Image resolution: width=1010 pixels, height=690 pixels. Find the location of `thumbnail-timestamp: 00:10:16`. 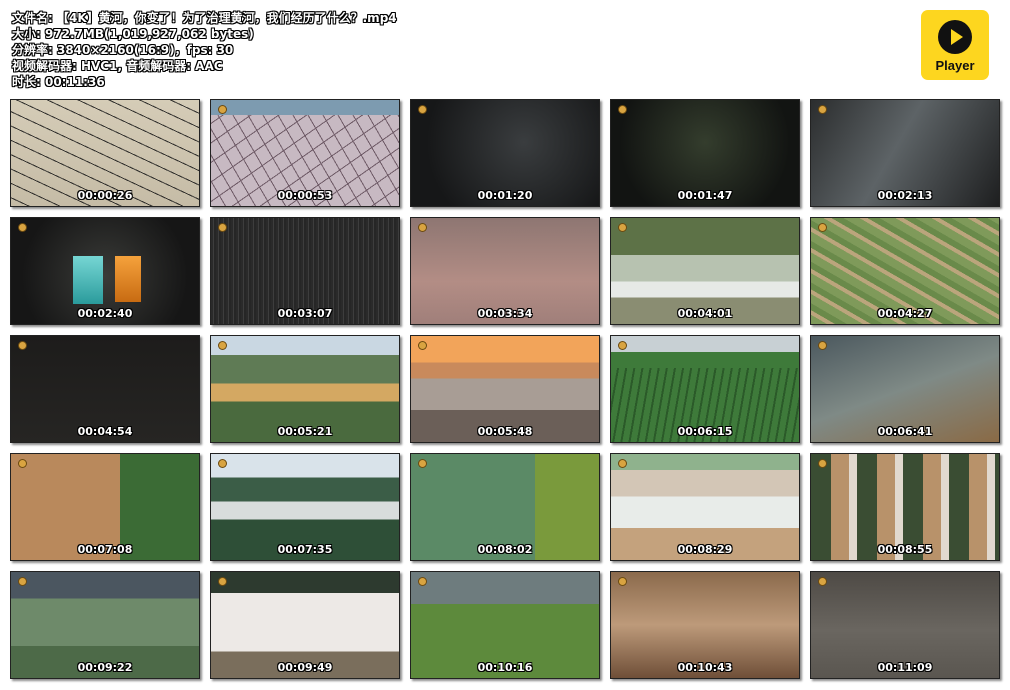

thumbnail-timestamp: 00:10:16 is located at coordinates (505, 667).